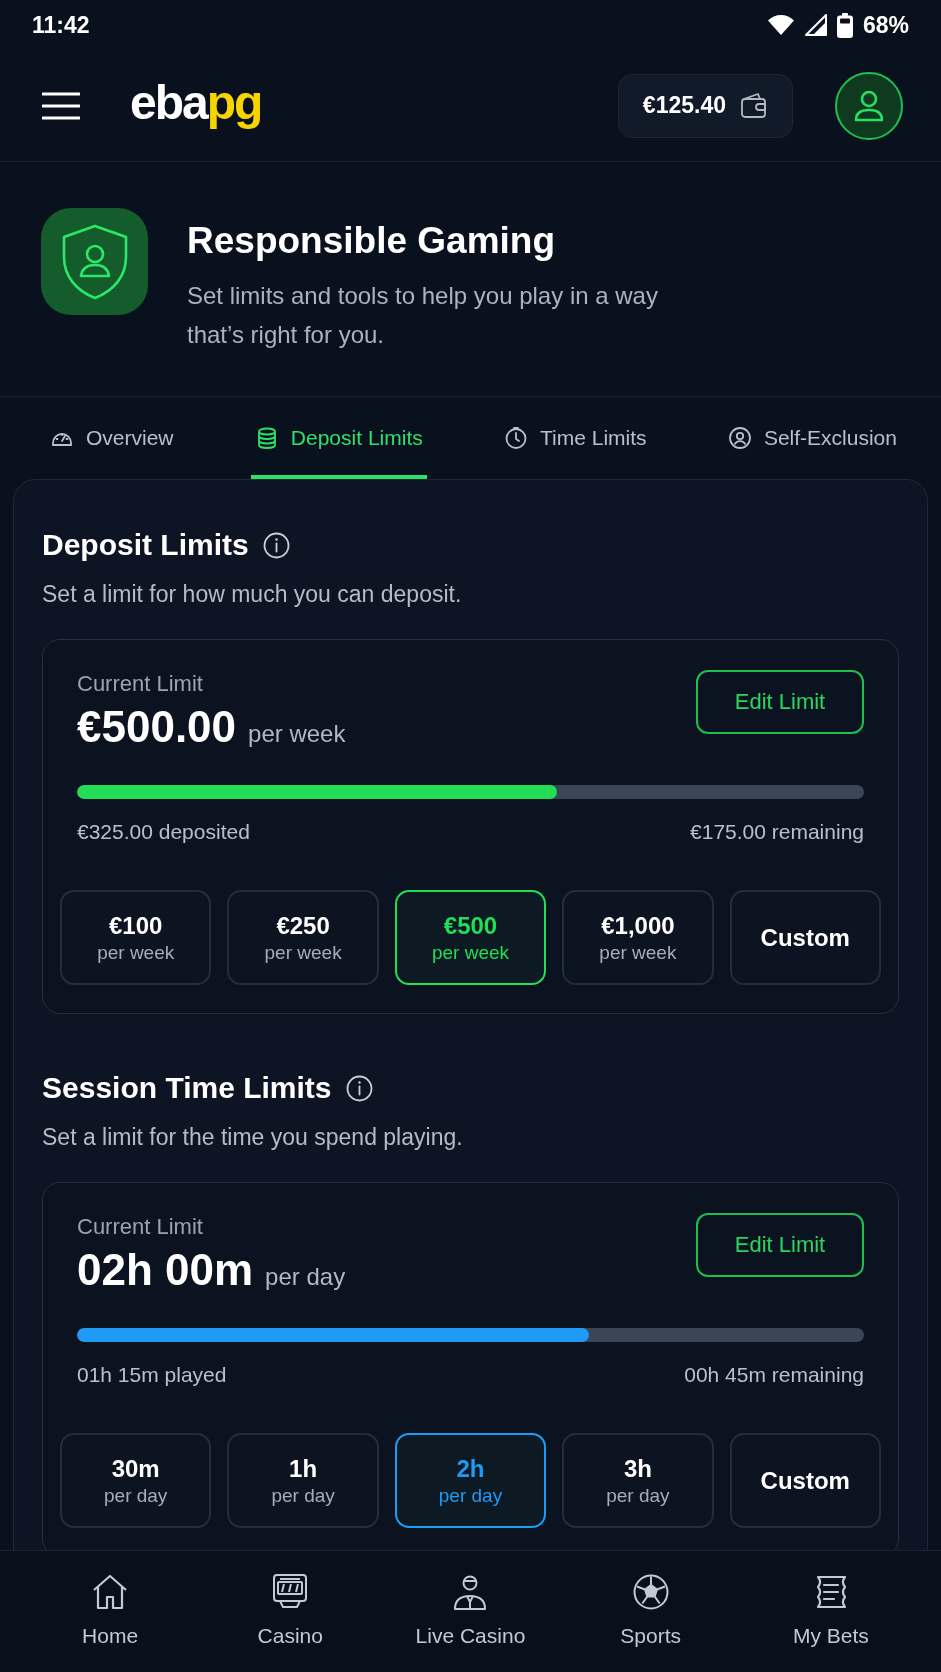 The image size is (941, 1672). I want to click on page-title: Responsible Gaming, so click(371, 241).